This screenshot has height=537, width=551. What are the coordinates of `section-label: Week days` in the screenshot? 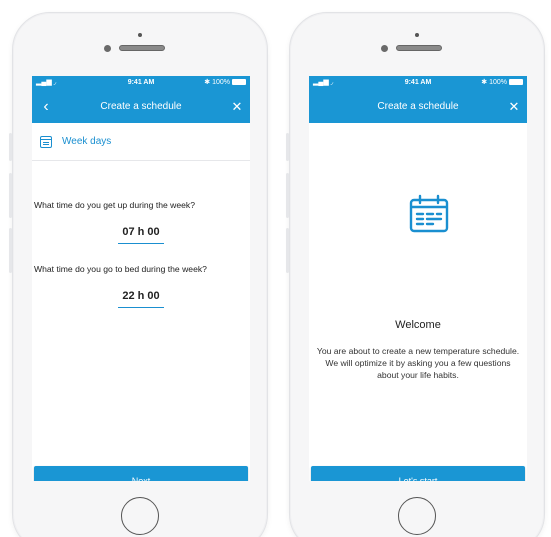 It's located at (87, 141).